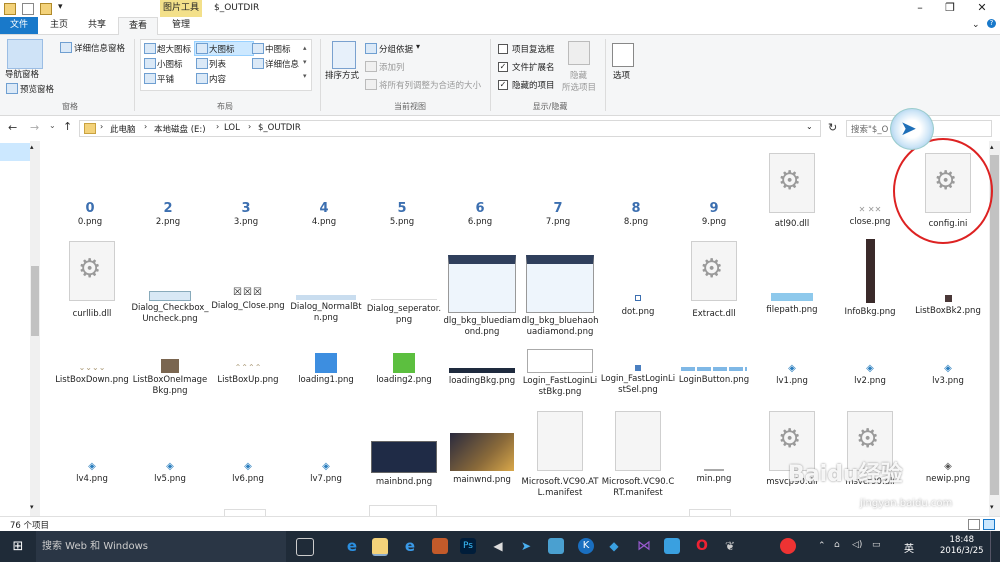 The image size is (1000, 562). I want to click on ime-indicator: 英, so click(909, 547).